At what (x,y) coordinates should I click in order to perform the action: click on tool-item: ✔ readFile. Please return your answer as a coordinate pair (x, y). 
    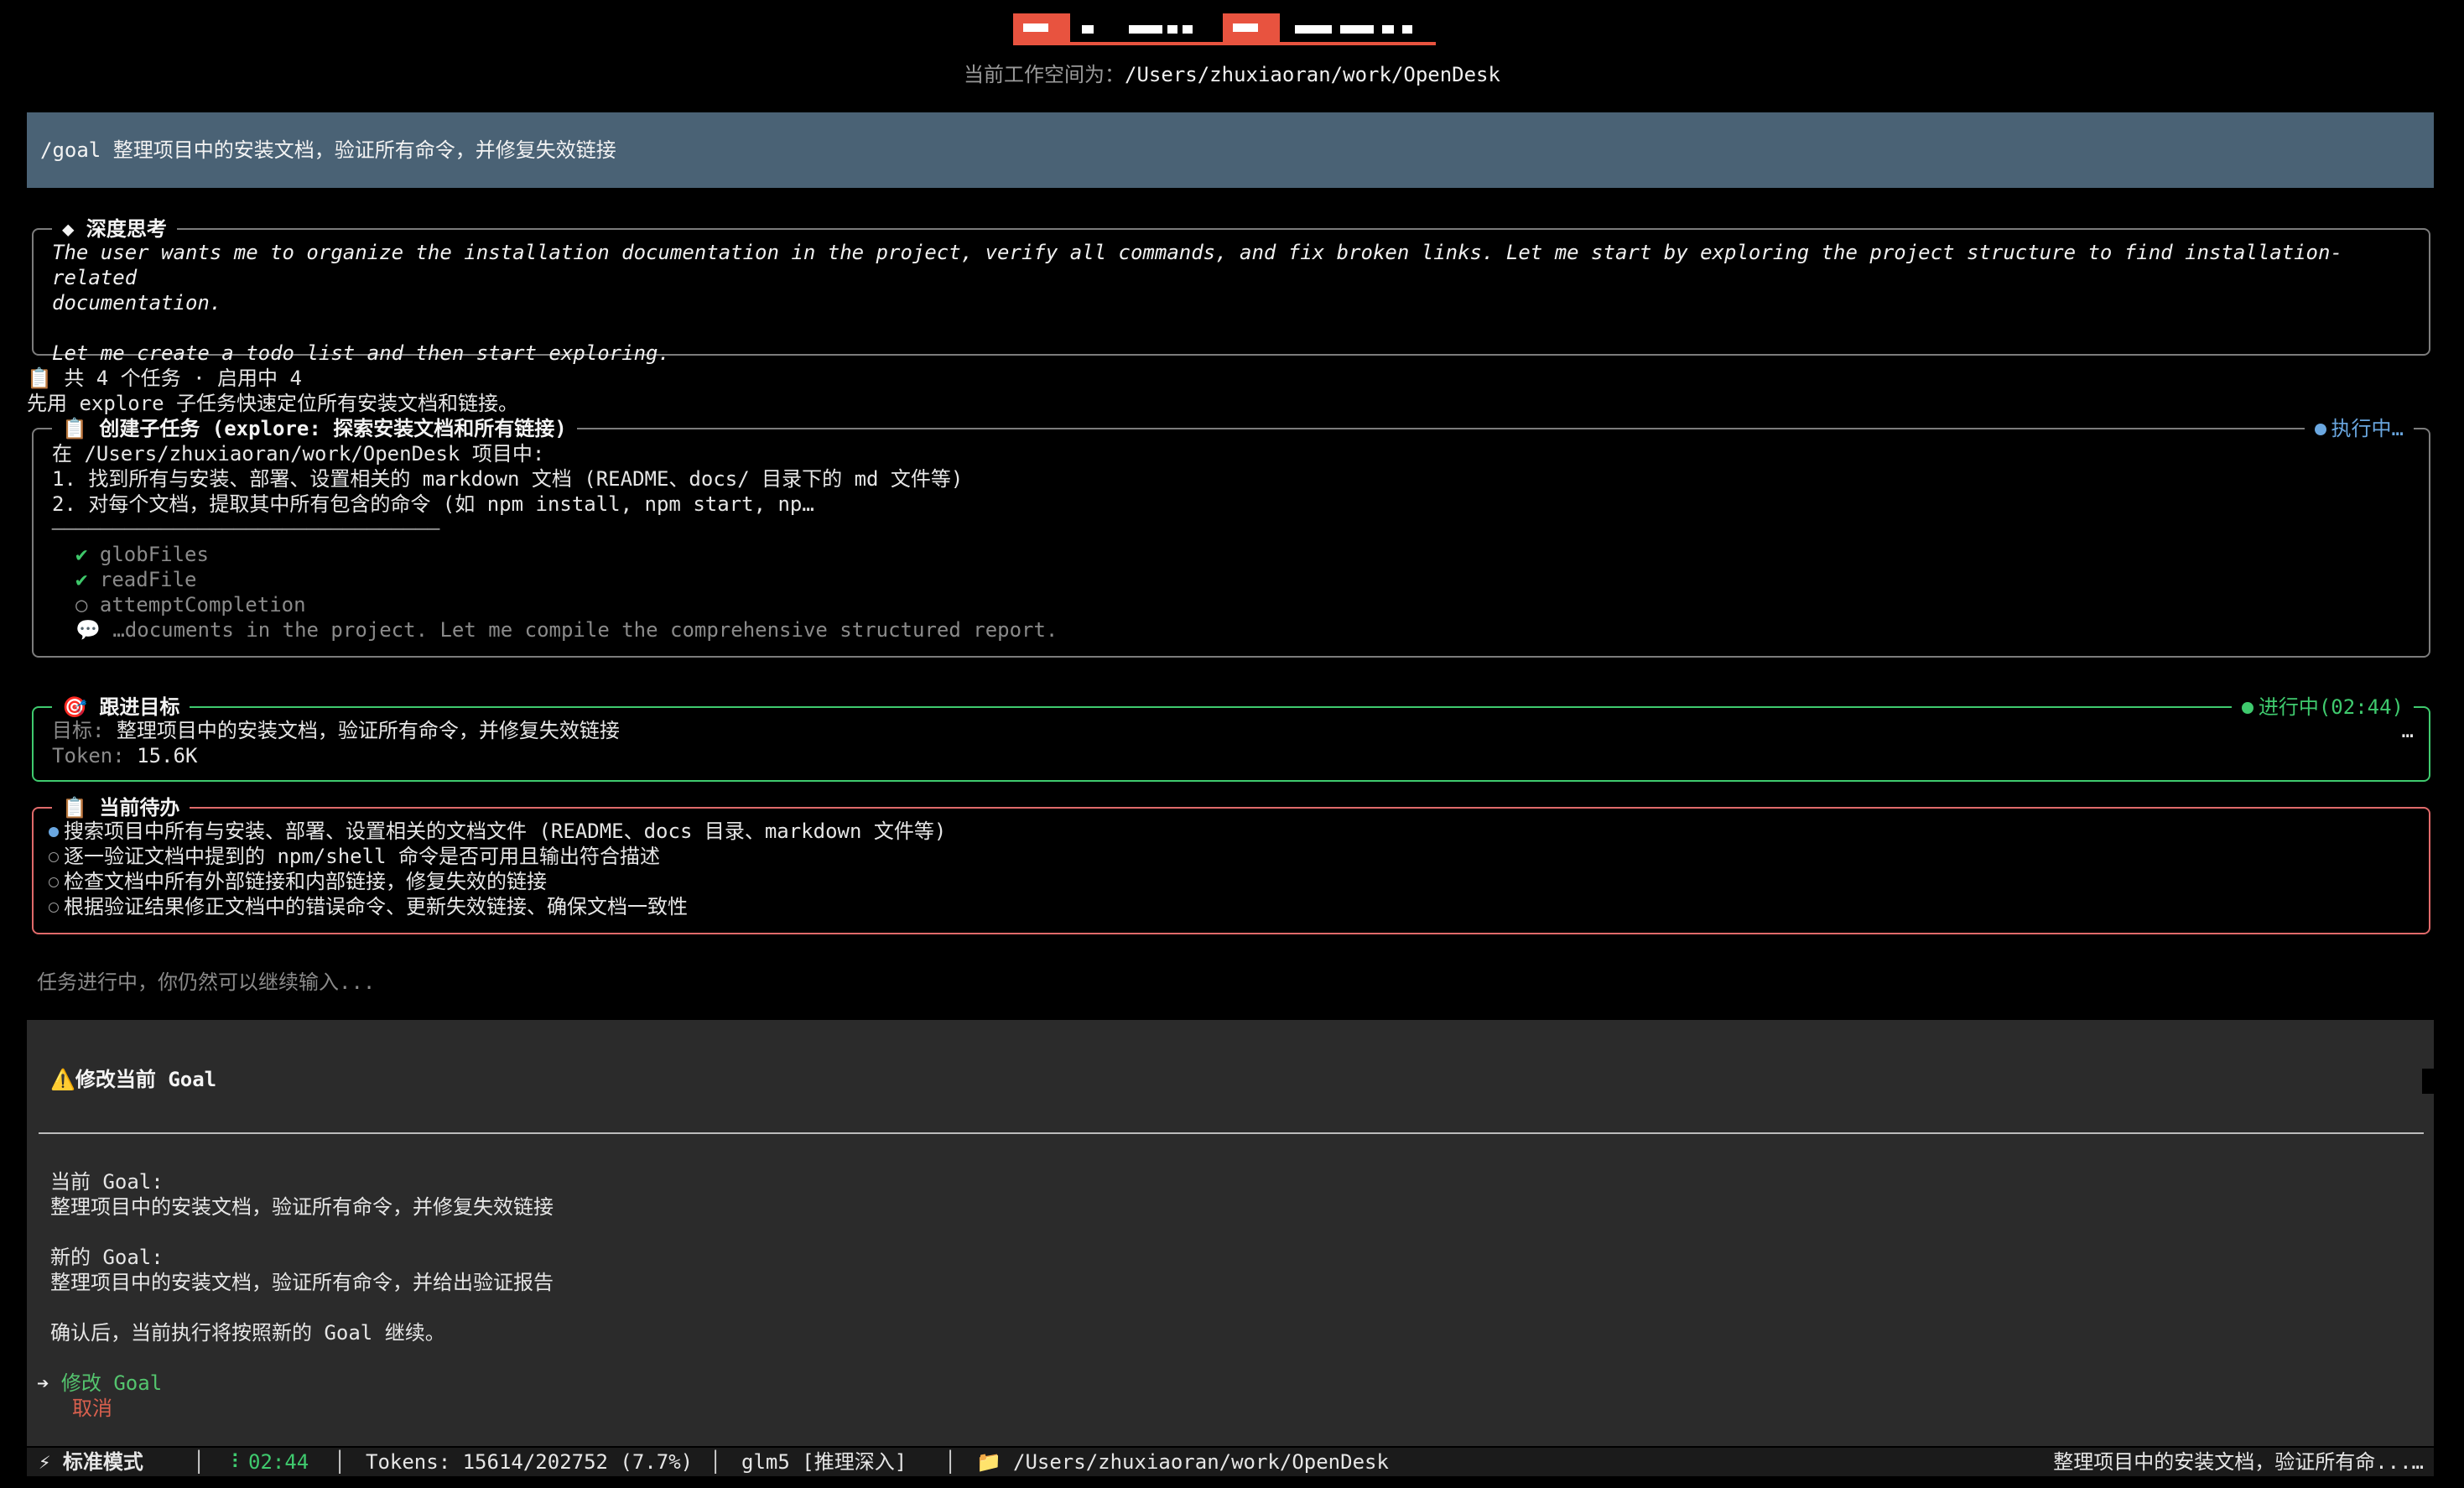
    Looking at the image, I should click on (566, 579).